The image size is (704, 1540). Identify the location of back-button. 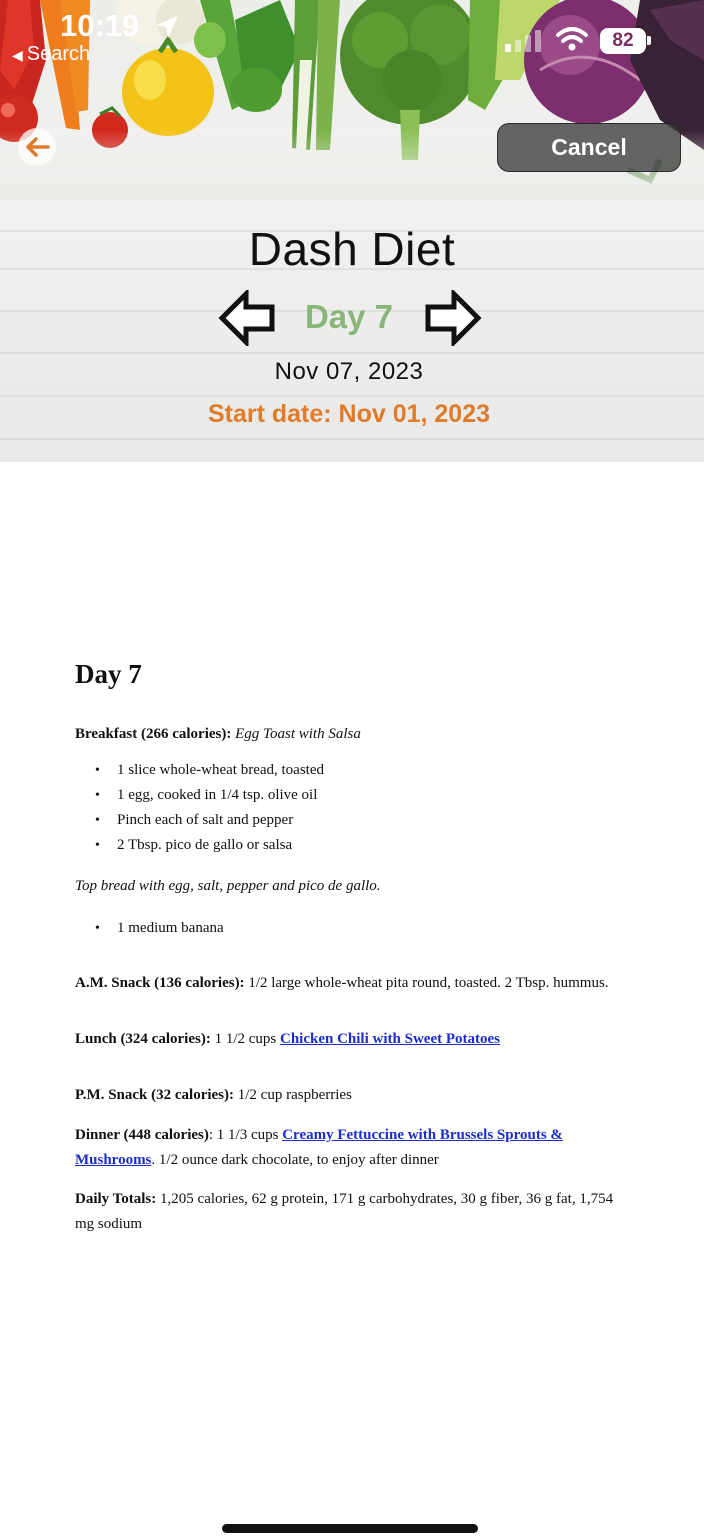
(37, 147).